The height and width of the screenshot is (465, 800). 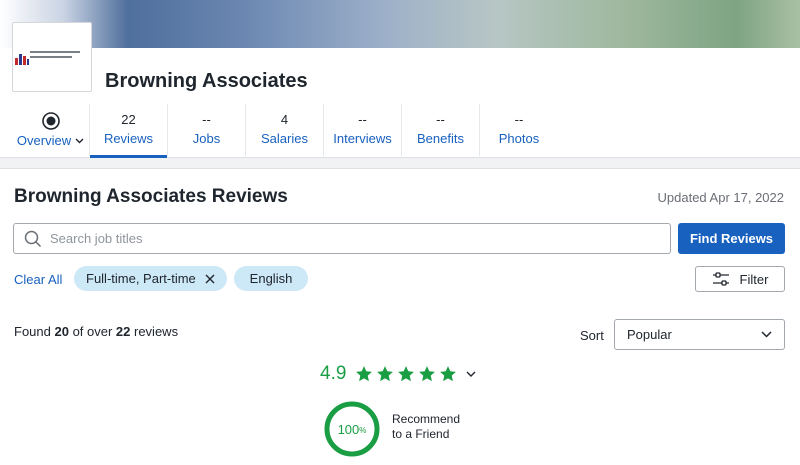 What do you see at coordinates (33, 238) in the screenshot?
I see `search-icon` at bounding box center [33, 238].